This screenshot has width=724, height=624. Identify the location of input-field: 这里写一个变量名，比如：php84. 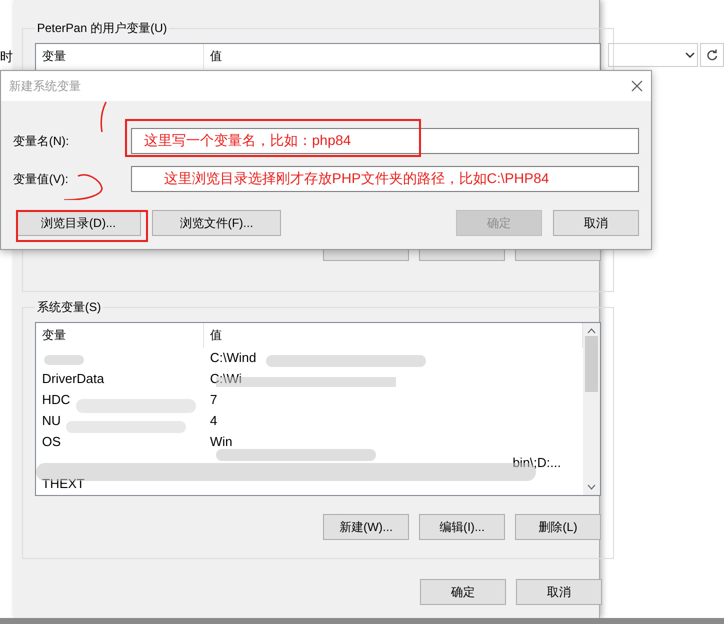
(385, 141).